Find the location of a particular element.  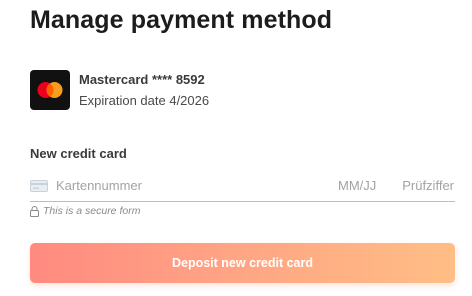

saved-card-expiration: Expiration date 4/2026 is located at coordinates (144, 100).